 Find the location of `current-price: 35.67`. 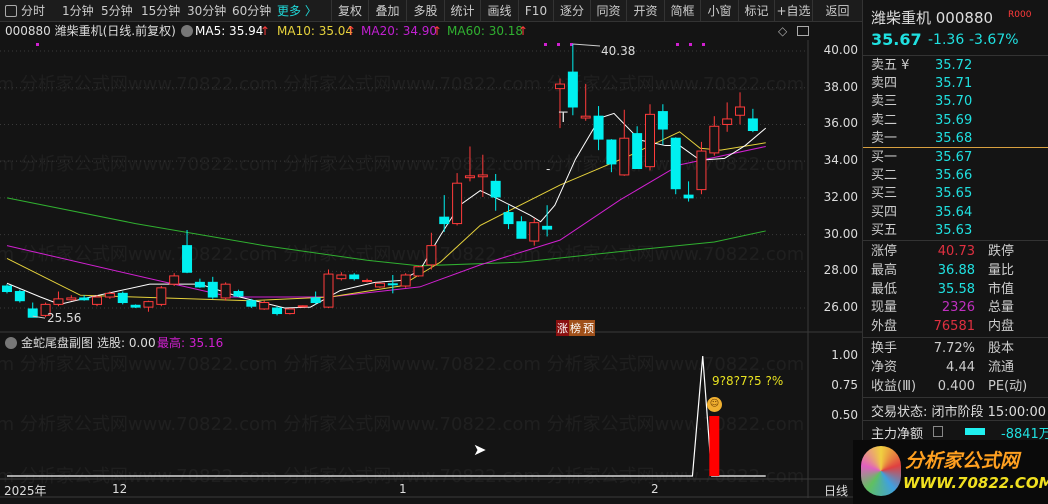

current-price: 35.67 is located at coordinates (896, 39).